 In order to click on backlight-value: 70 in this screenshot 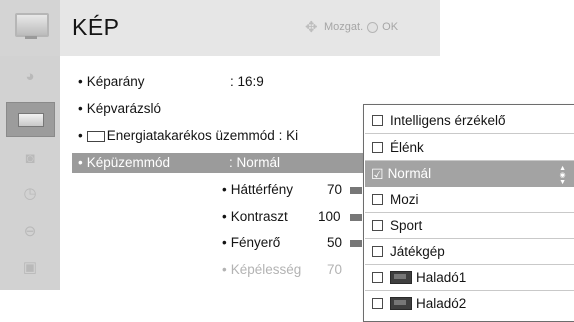, I will do `click(335, 189)`.